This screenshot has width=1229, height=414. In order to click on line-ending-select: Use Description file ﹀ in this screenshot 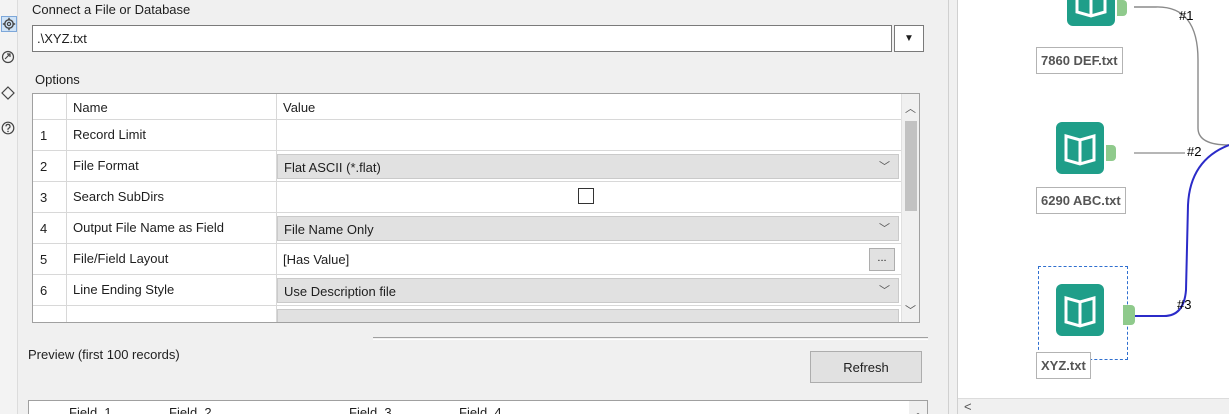, I will do `click(588, 290)`.